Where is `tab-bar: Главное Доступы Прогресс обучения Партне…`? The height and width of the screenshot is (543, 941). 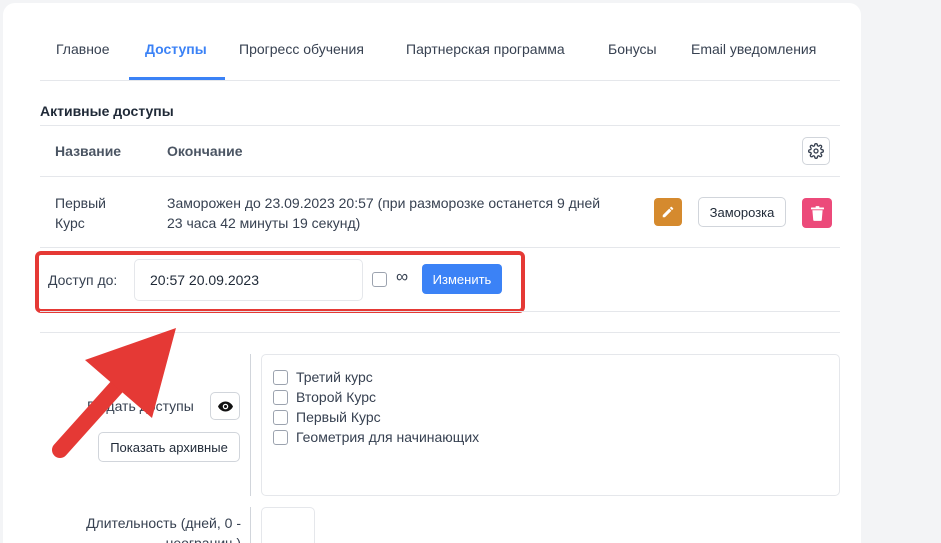
tab-bar: Главное Доступы Прогресс обучения Партне… is located at coordinates (440, 42).